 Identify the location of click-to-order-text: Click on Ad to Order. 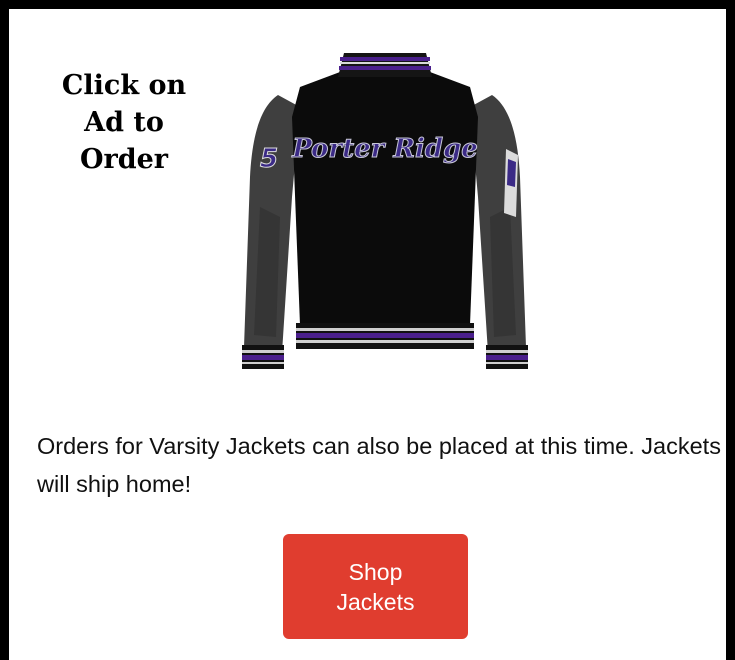
(124, 122).